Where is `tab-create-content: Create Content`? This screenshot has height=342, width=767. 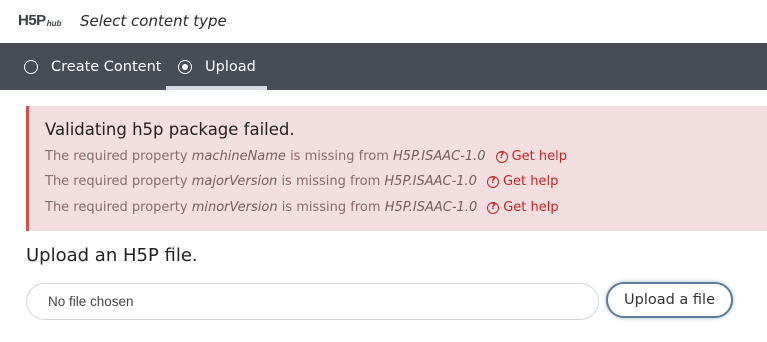
tab-create-content: Create Content is located at coordinates (83, 66).